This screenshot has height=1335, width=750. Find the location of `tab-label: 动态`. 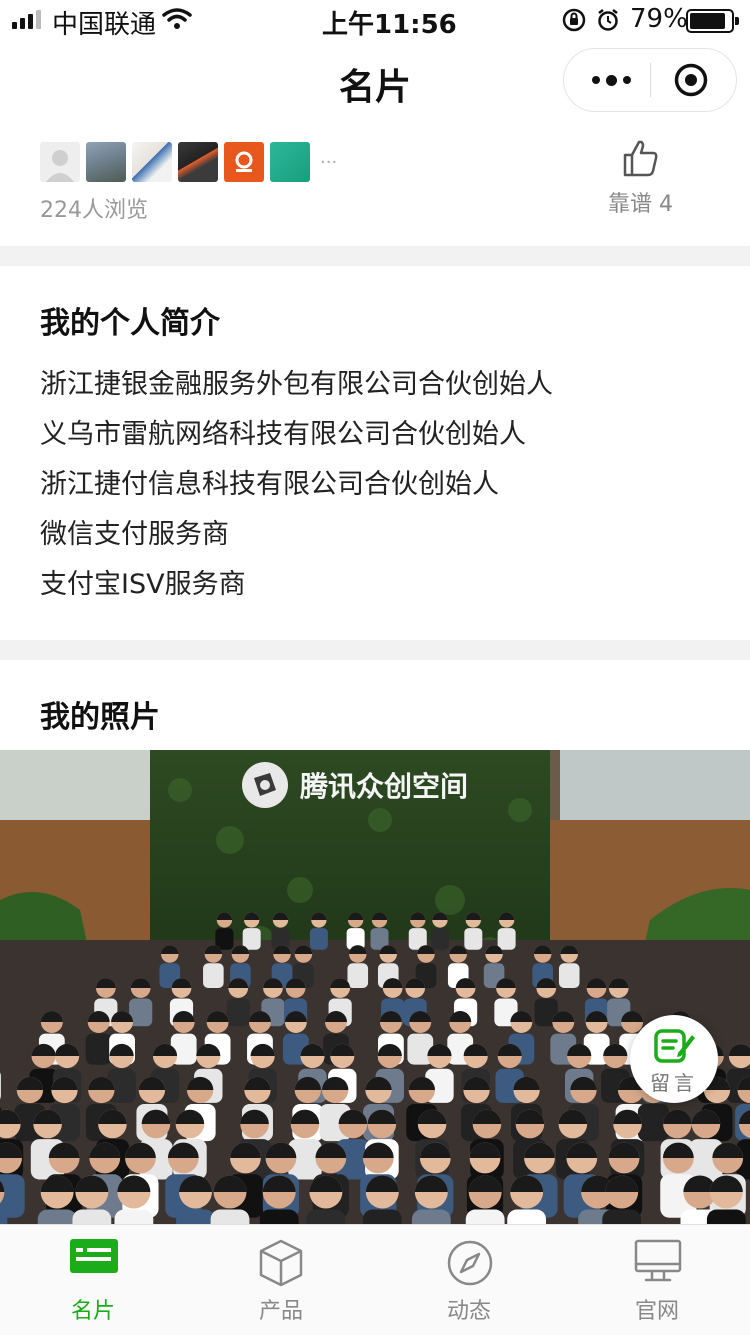

tab-label: 动态 is located at coordinates (468, 1311).